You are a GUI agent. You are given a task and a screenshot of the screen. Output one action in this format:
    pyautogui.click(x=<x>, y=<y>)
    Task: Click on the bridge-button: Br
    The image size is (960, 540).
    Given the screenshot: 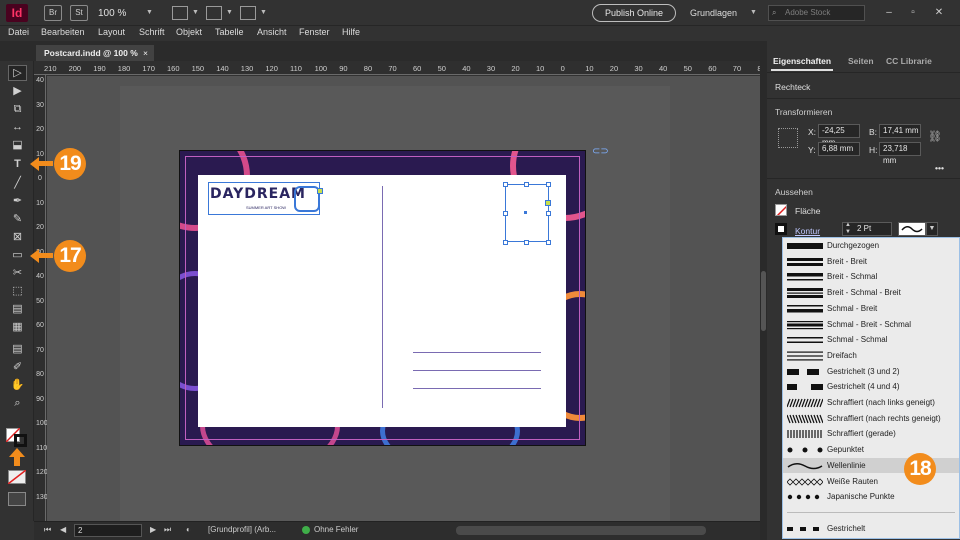 What is the action you would take?
    pyautogui.click(x=53, y=13)
    